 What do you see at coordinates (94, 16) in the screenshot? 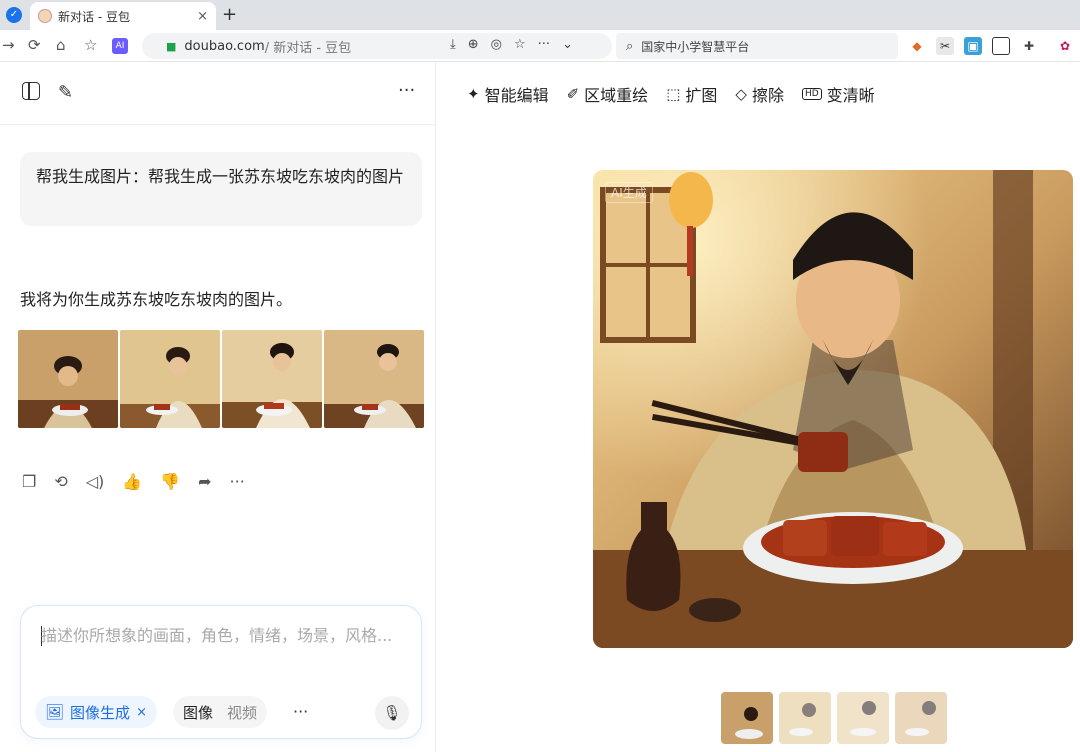
I see `tab-title: 新对话 - 豆包` at bounding box center [94, 16].